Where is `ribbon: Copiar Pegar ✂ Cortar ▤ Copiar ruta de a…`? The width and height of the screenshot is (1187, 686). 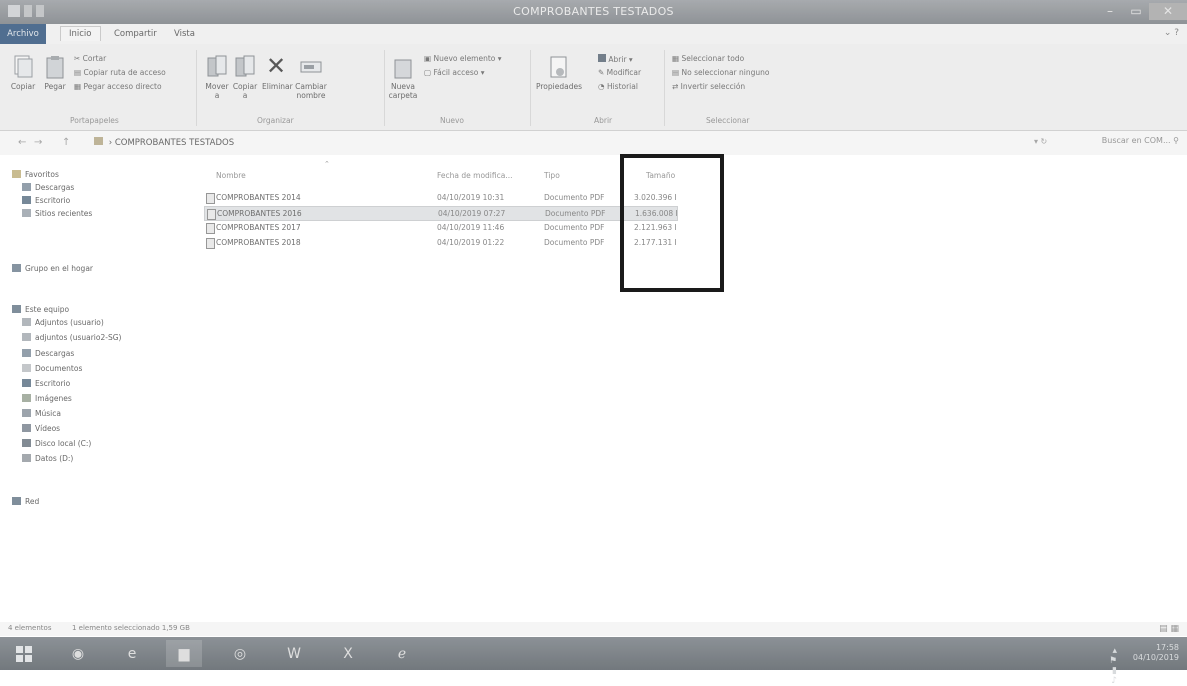 ribbon: Copiar Pegar ✂ Cortar ▤ Copiar ruta de a… is located at coordinates (593, 87).